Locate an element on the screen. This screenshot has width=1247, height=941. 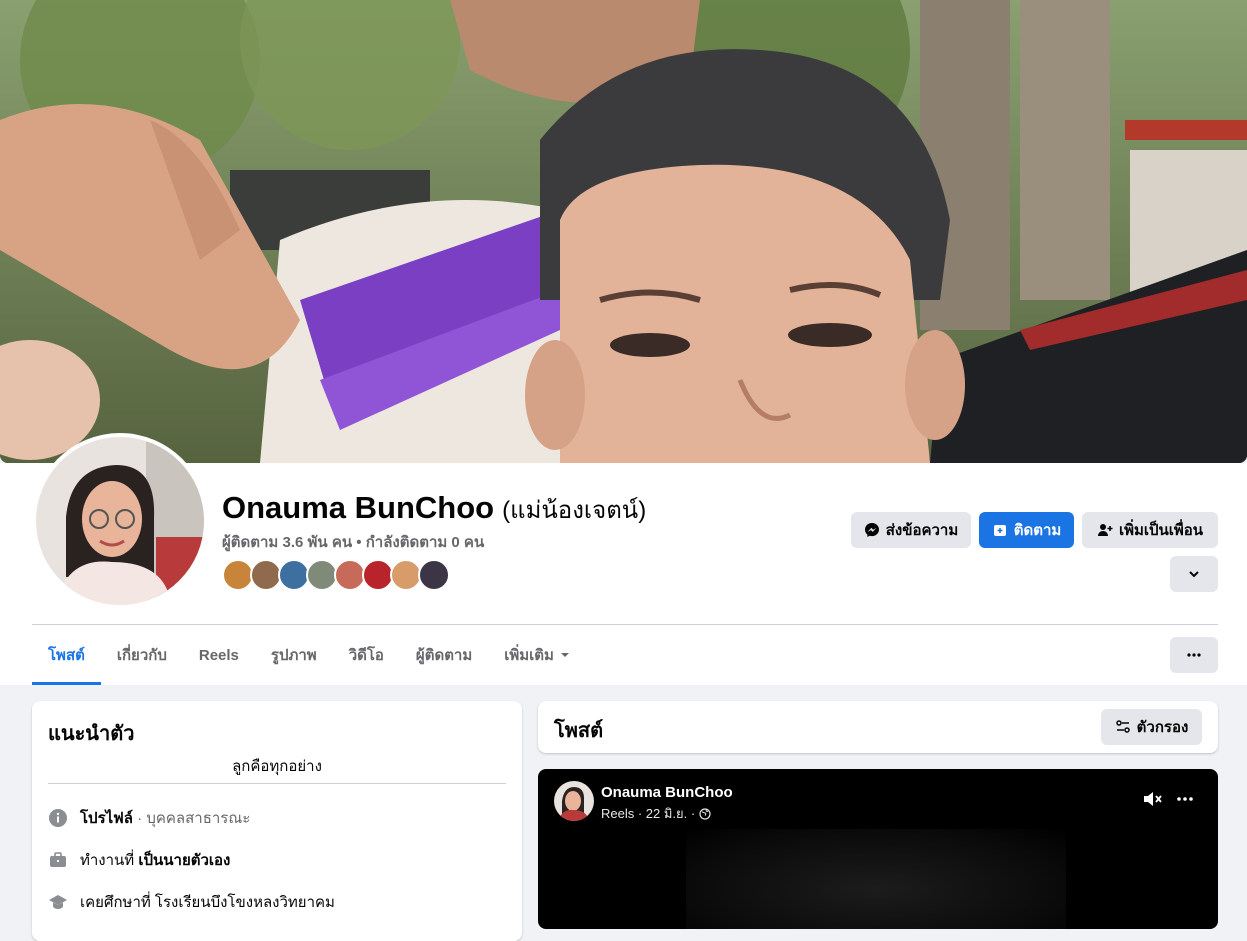
profile-avatar is located at coordinates (120, 521).